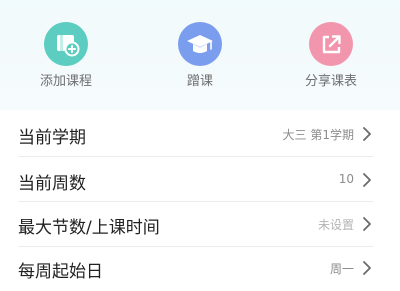 The width and height of the screenshot is (400, 291). I want to click on setting-title: 当前学期, so click(52, 138).